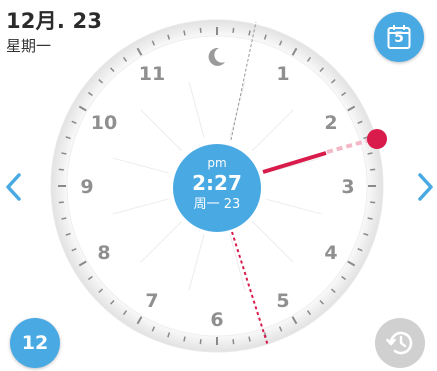 Image resolution: width=437 pixels, height=371 pixels. I want to click on hour-mode-badge: 12, so click(35, 343).